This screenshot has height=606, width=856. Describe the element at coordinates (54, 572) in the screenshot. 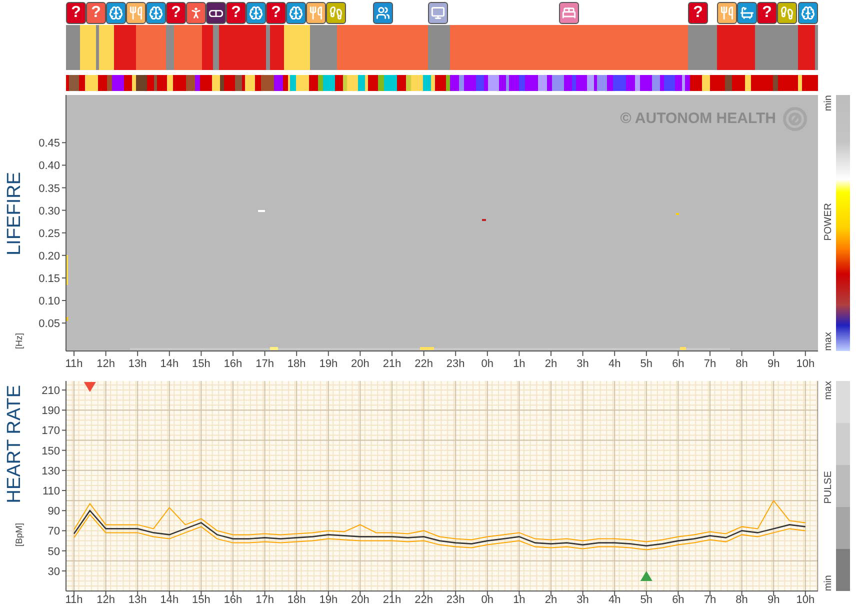

I see `axis-tick-label: 30` at that location.